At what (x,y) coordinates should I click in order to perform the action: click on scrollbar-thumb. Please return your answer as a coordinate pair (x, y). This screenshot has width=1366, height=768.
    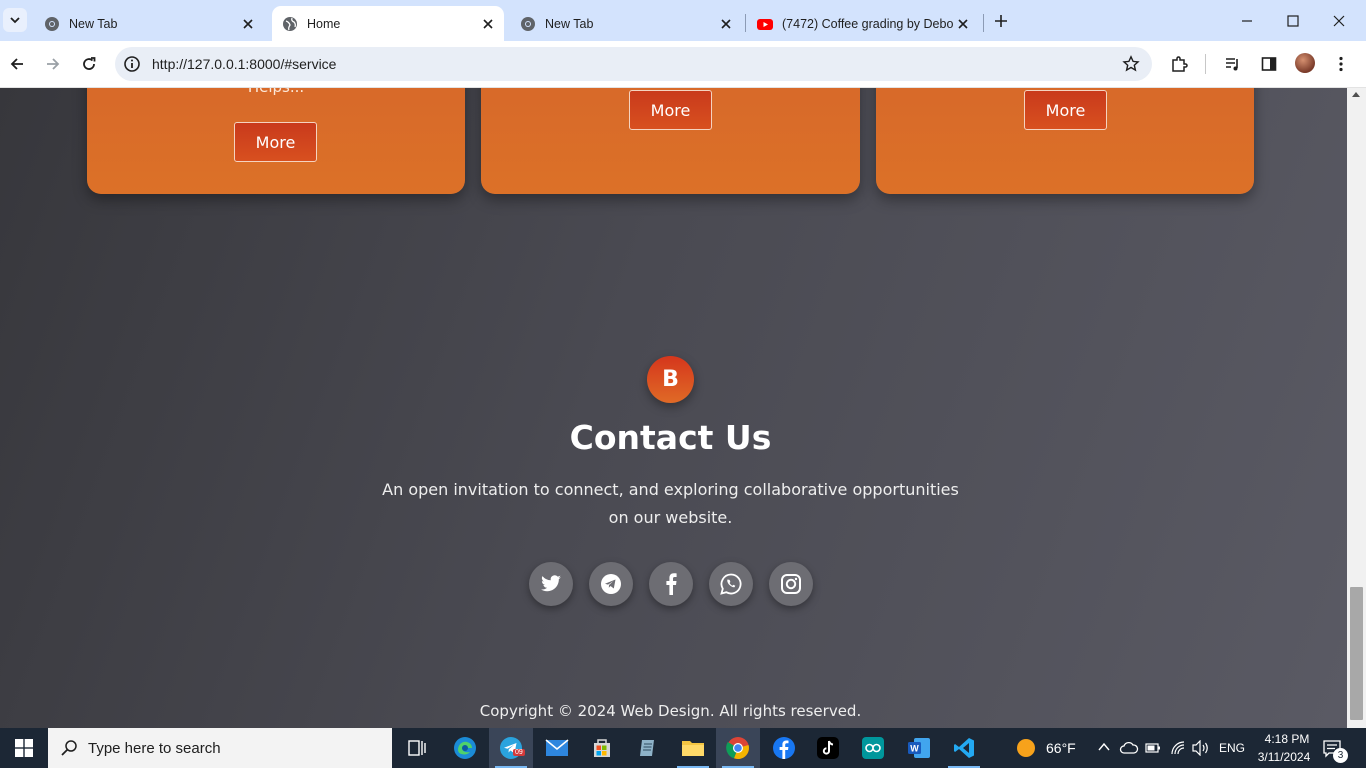
    Looking at the image, I should click on (1356, 653).